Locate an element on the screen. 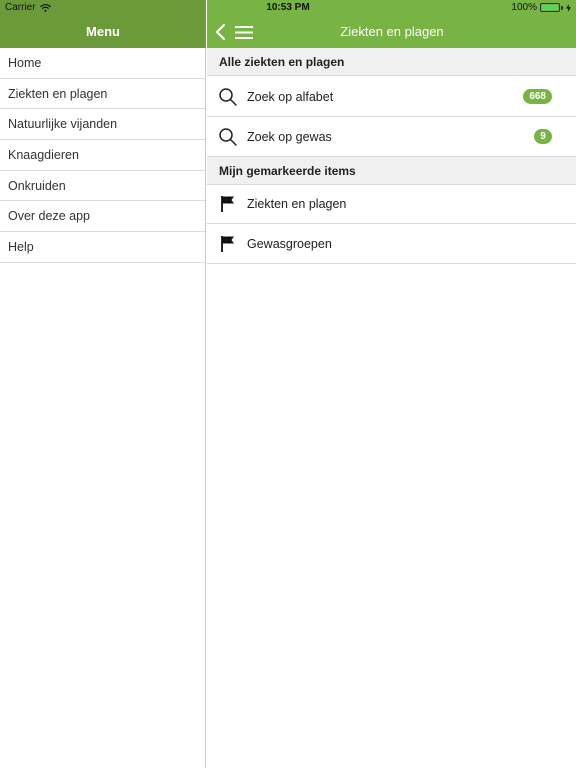 The image size is (576, 768). battery-percent: 100% is located at coordinates (524, 7).